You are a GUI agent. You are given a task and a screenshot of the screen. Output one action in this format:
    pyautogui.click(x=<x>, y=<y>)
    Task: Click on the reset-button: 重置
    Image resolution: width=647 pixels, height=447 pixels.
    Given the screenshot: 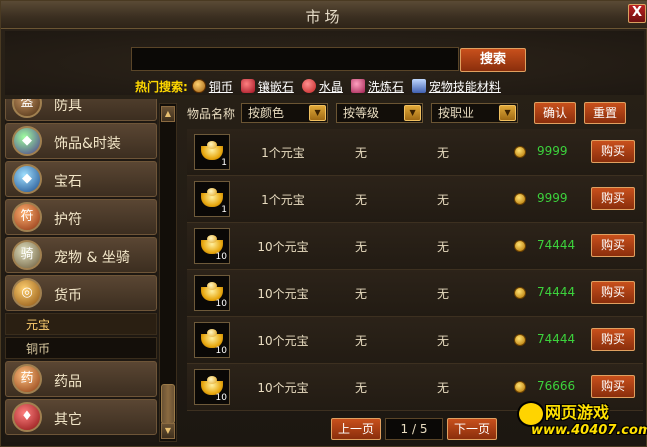 What is the action you would take?
    pyautogui.click(x=605, y=113)
    